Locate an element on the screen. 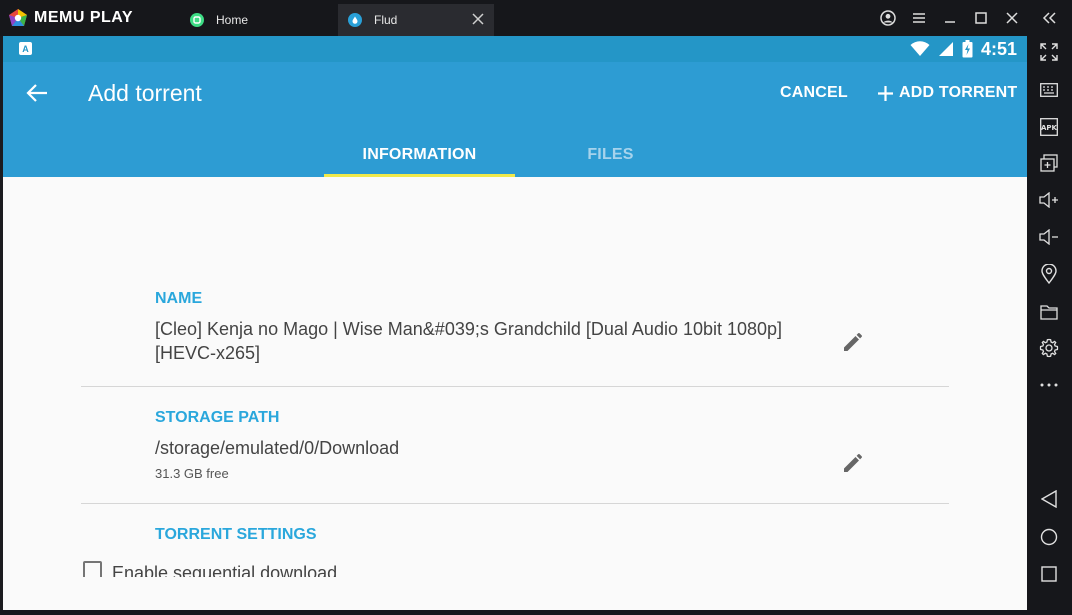 The image size is (1072, 615). android-recents-button is located at coordinates (1049, 574).